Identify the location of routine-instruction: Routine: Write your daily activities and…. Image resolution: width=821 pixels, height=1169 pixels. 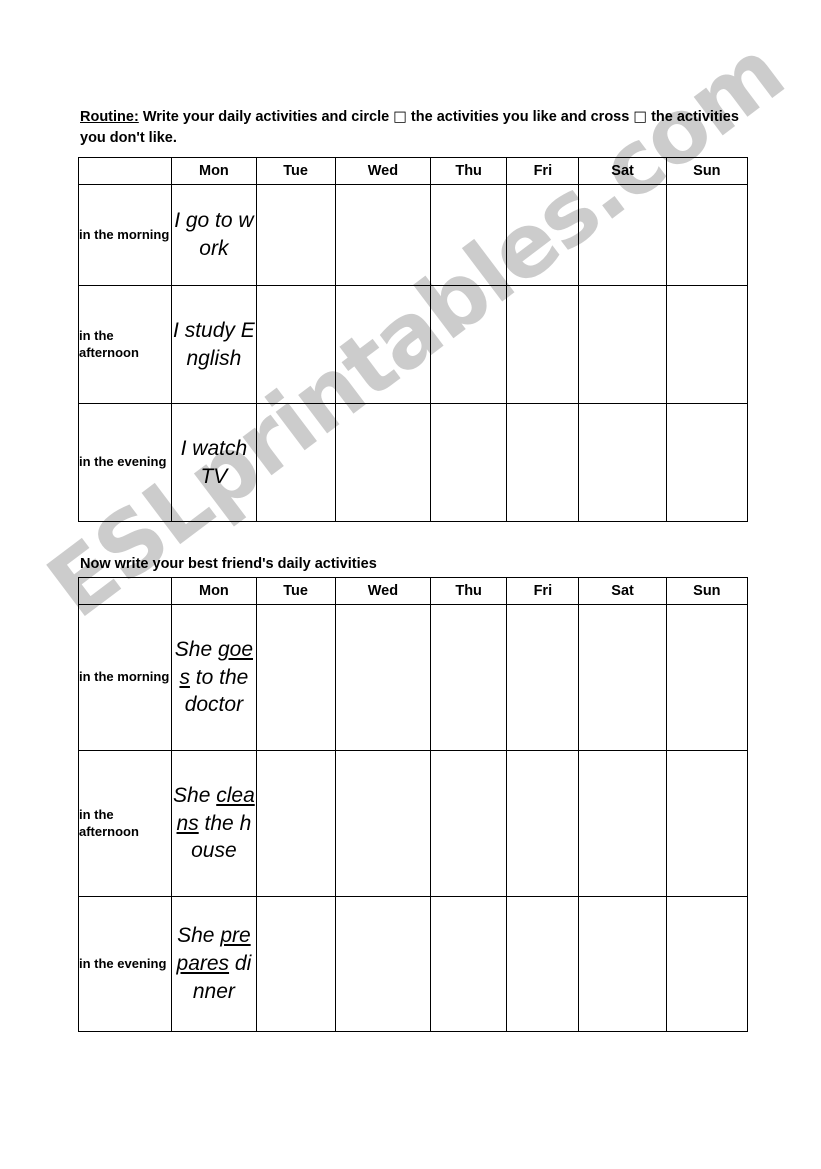
(410, 128).